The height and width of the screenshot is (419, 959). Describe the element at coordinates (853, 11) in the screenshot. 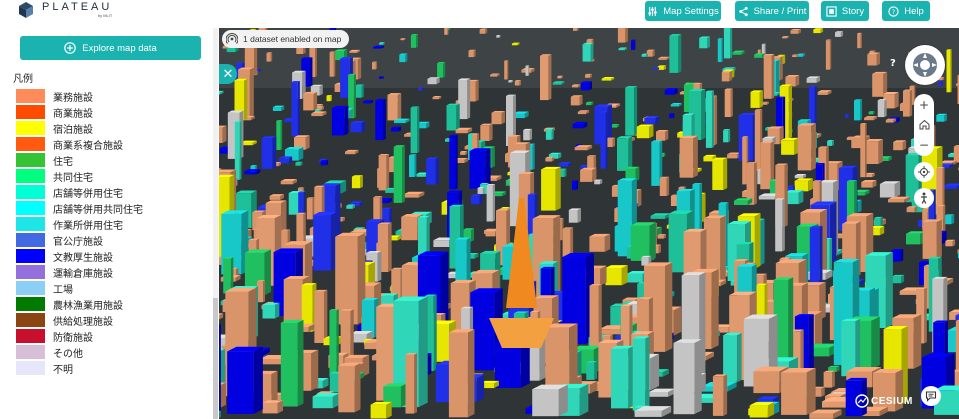

I see `story-label: Story` at that location.